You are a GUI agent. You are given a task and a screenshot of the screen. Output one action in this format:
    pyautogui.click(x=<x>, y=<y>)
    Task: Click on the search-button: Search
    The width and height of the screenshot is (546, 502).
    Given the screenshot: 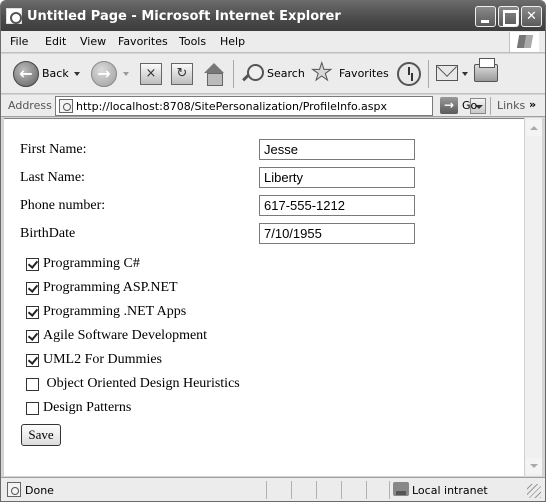 What is the action you would take?
    pyautogui.click(x=272, y=74)
    